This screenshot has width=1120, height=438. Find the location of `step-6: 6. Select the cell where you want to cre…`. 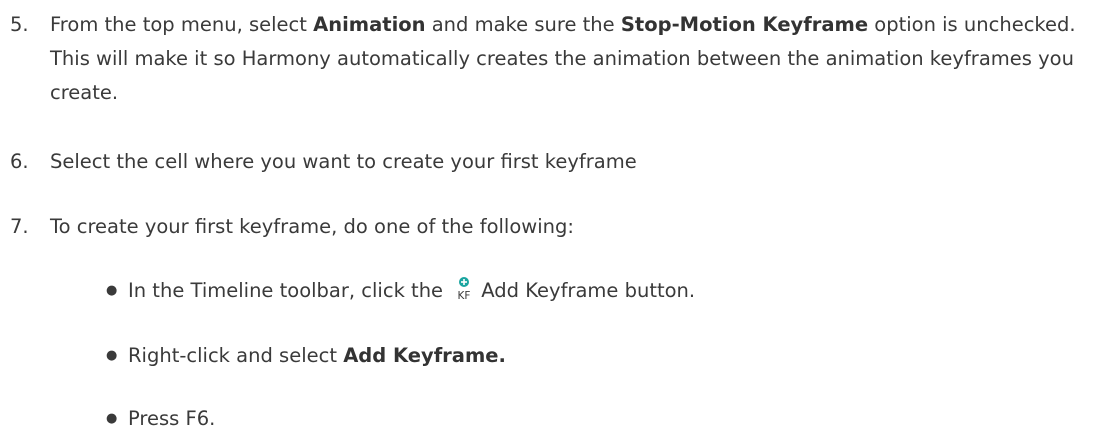

step-6: 6. Select the cell where you want to cre… is located at coordinates (560, 163).